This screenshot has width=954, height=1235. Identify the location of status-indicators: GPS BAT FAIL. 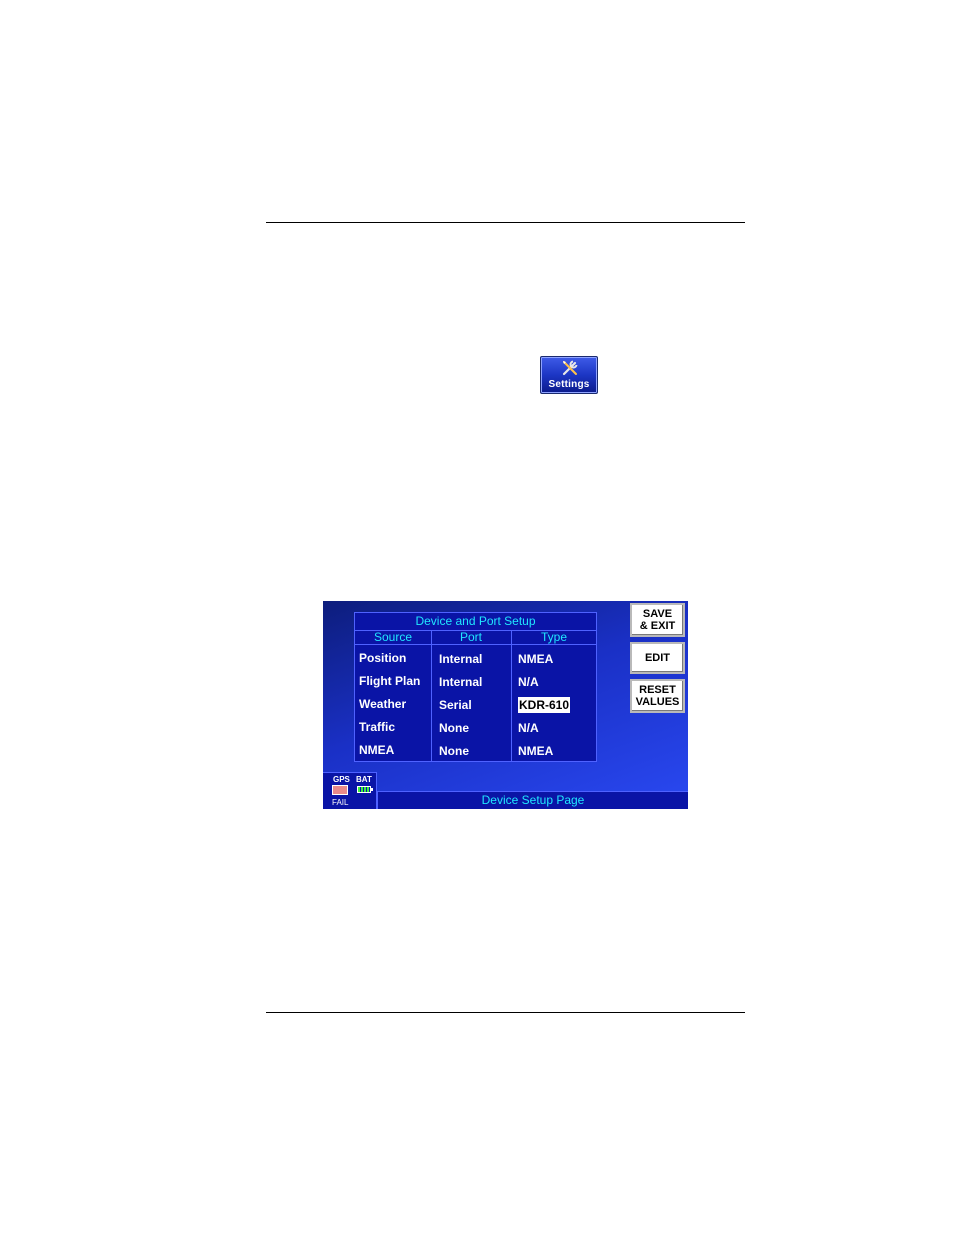
(350, 790).